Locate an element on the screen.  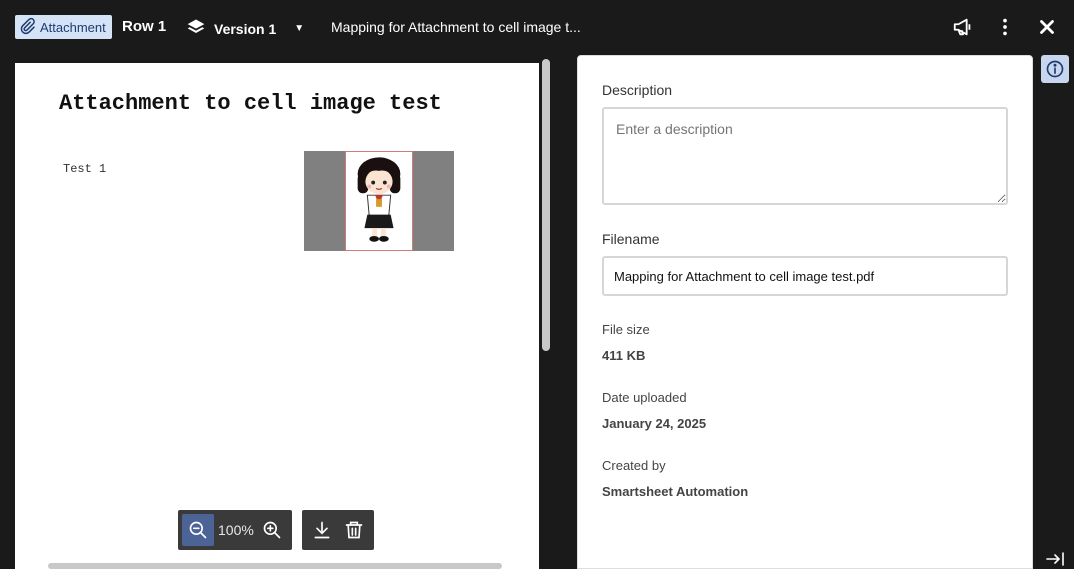
collapse-panel-icon is located at coordinates (1055, 559).